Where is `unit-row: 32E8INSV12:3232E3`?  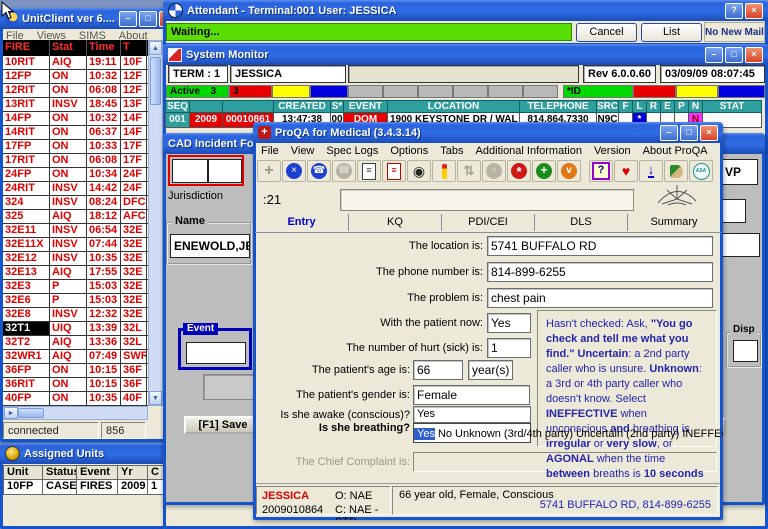
unit-row: 32E8INSV12:3232E3 is located at coordinates (82, 315).